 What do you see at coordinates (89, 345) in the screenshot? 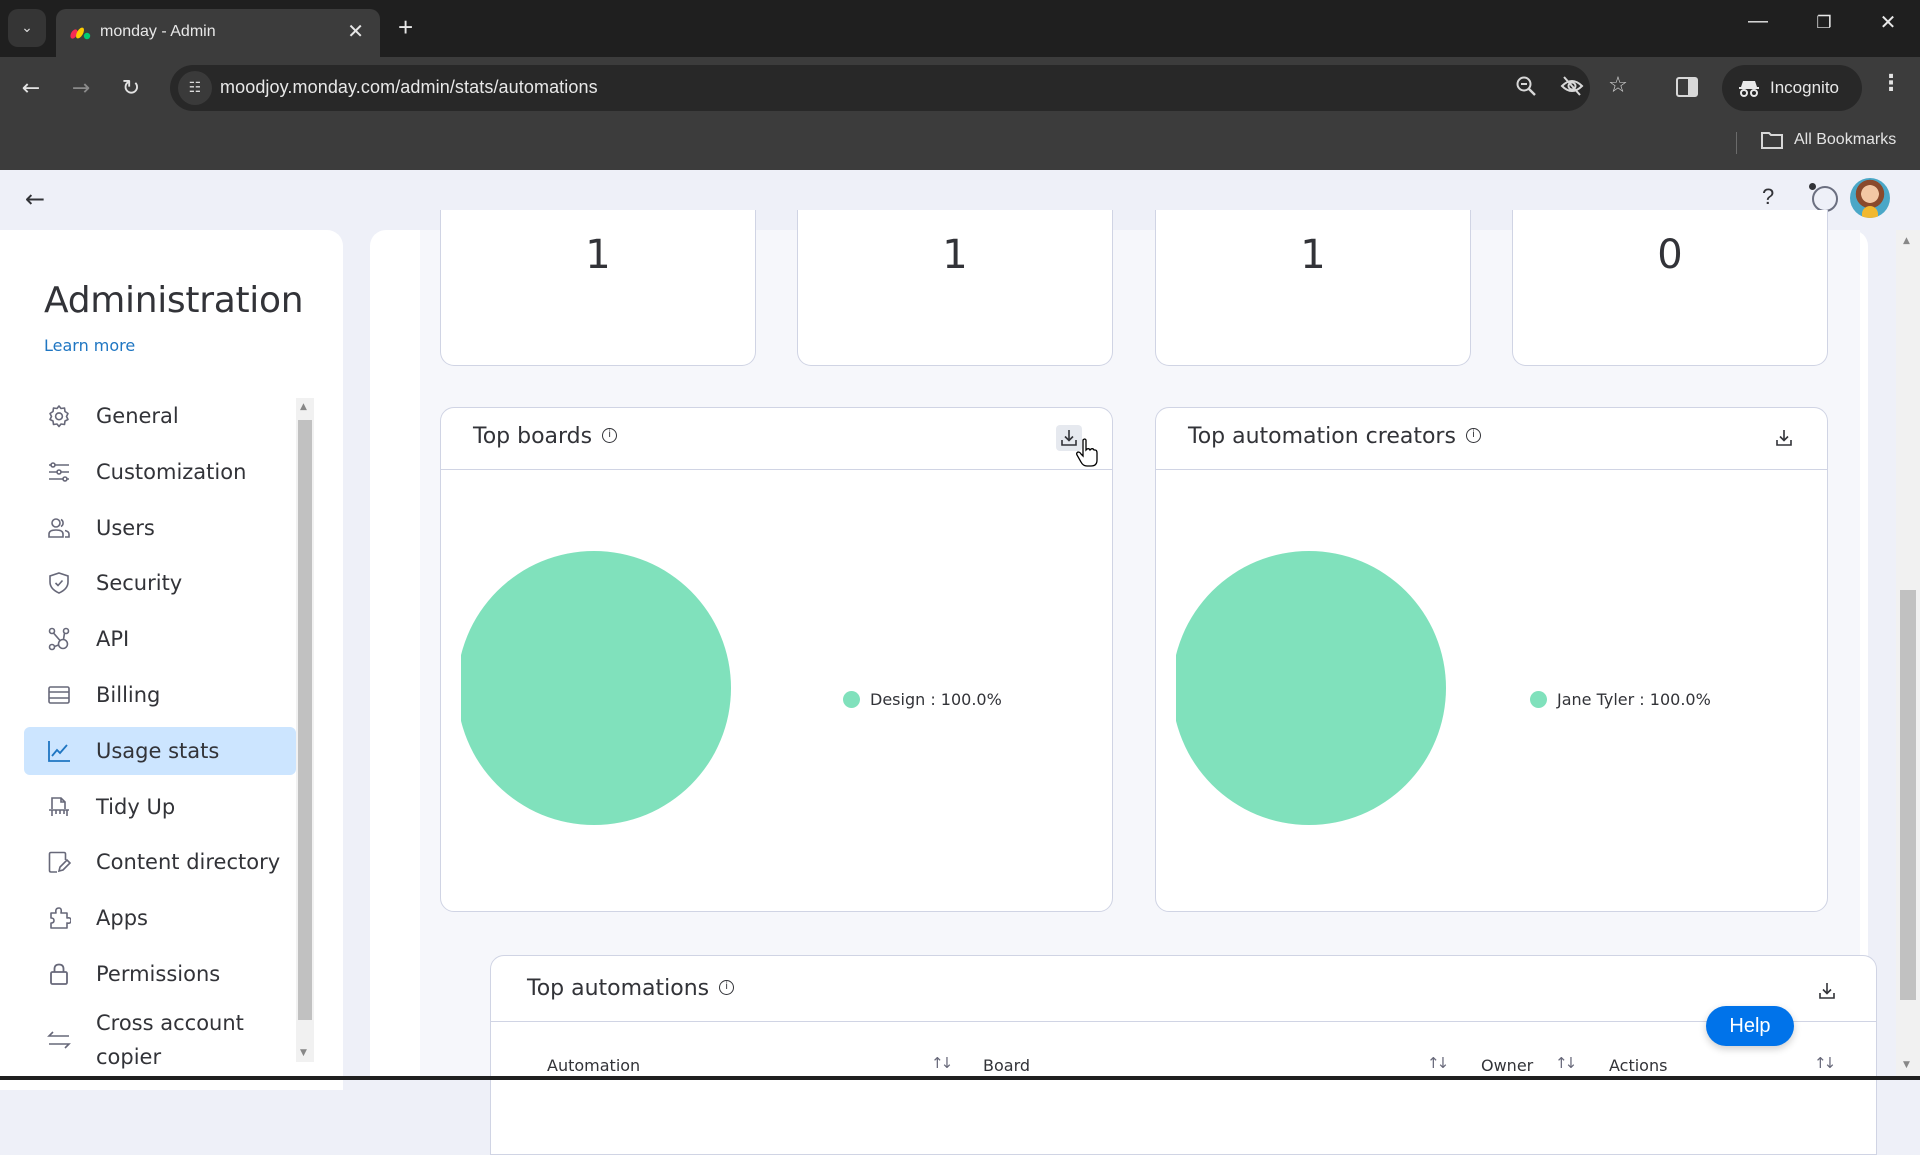
I see `learn-more-link: Learn more` at bounding box center [89, 345].